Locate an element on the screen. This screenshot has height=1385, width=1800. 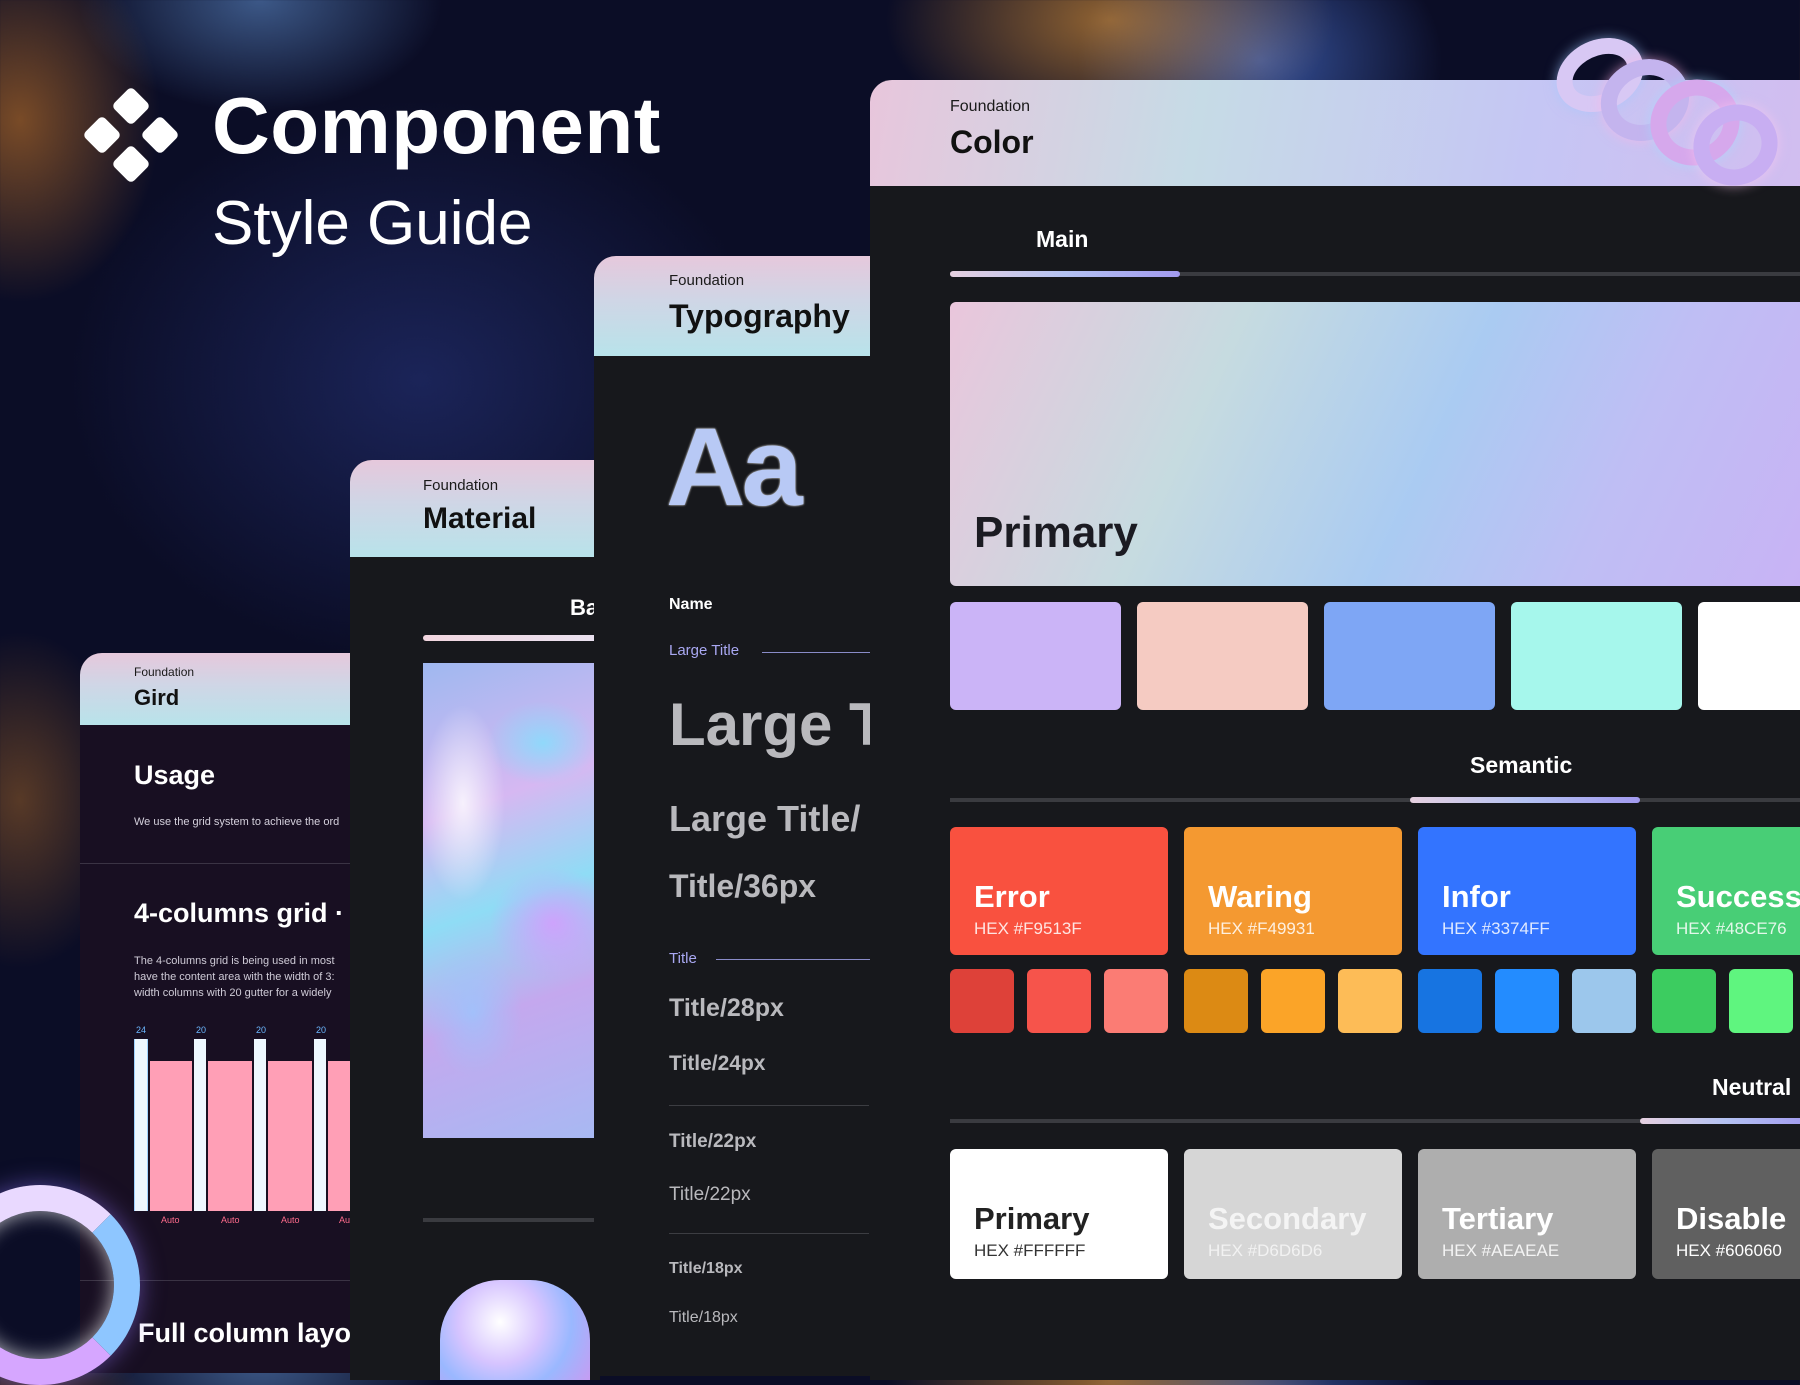
semantic-name: Error is located at coordinates (1012, 896).